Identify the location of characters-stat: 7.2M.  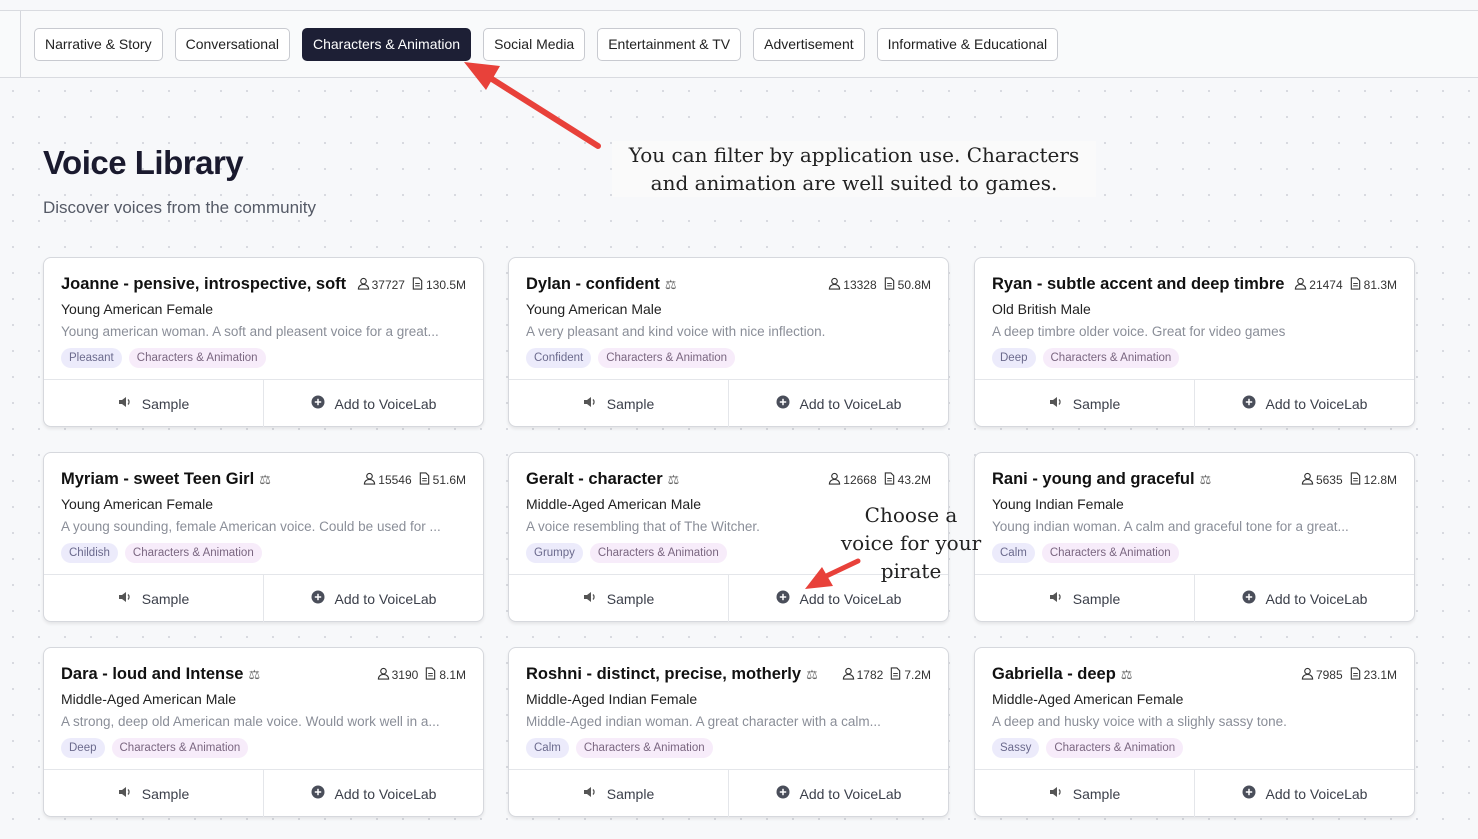
(910, 675).